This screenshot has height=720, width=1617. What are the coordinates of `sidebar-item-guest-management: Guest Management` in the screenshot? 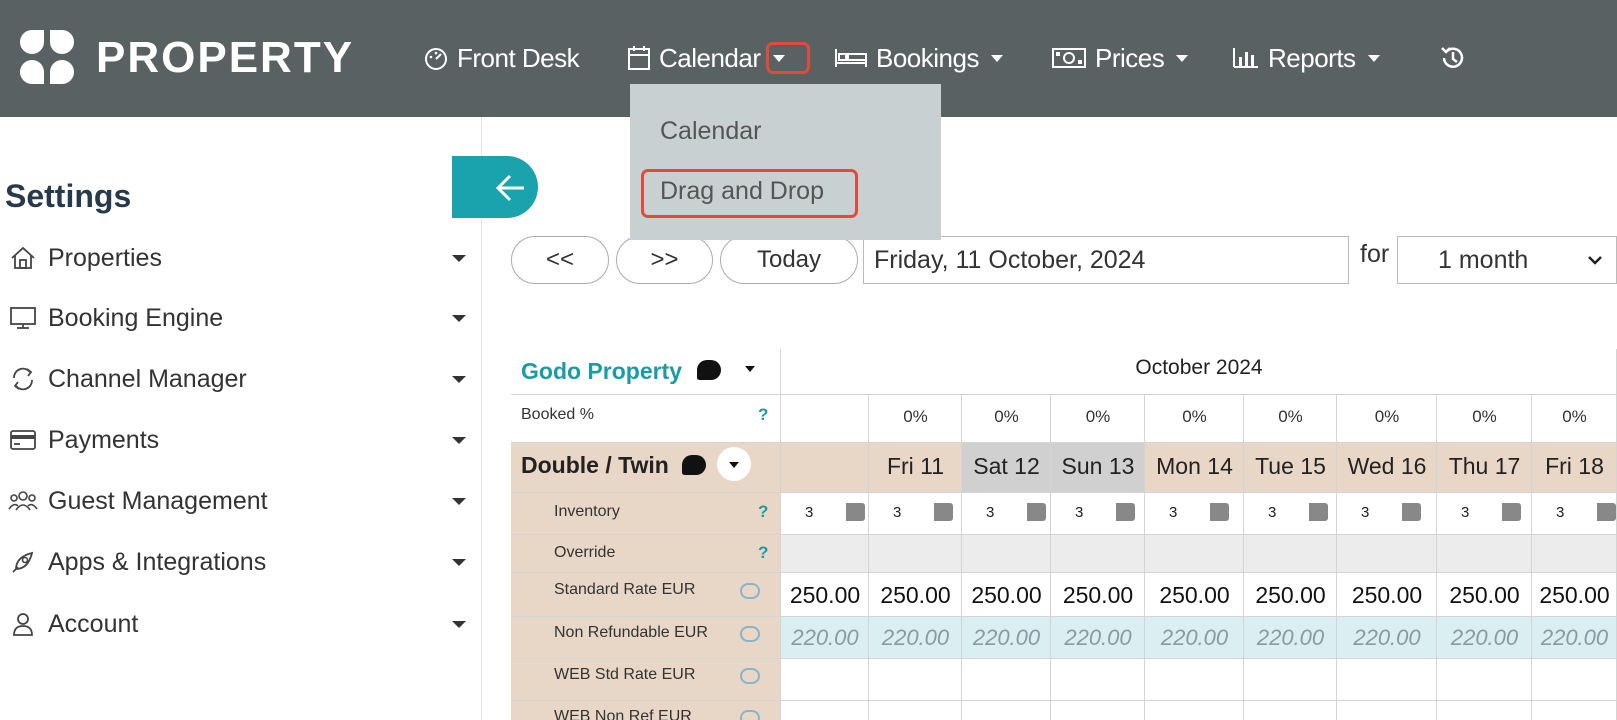 It's located at (241, 501).